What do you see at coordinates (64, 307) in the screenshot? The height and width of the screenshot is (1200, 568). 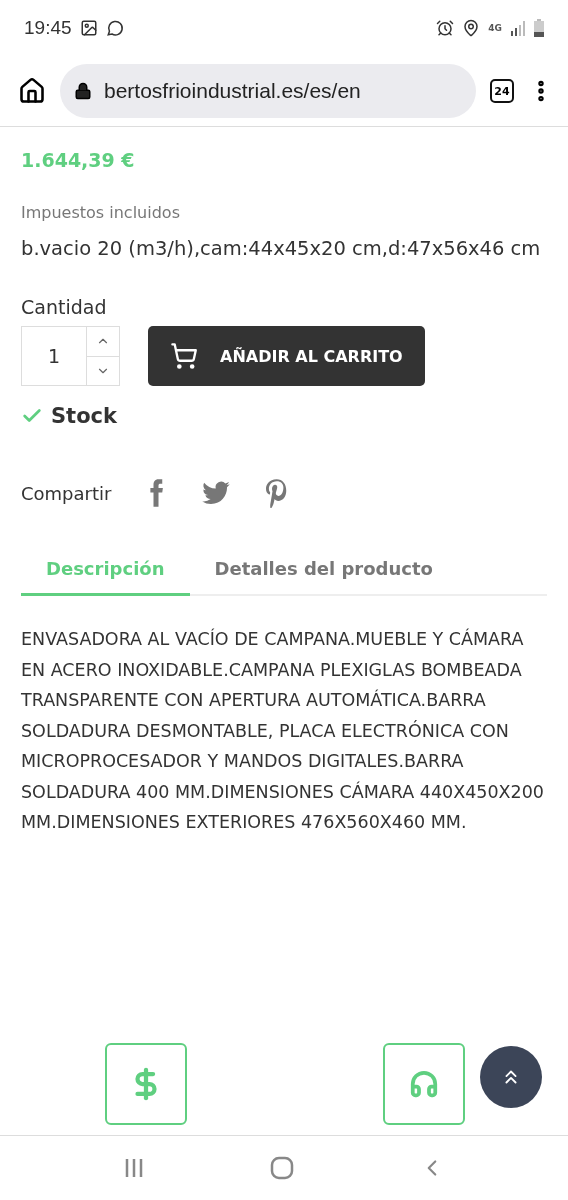 I see `quantity-label: Cantidad` at bounding box center [64, 307].